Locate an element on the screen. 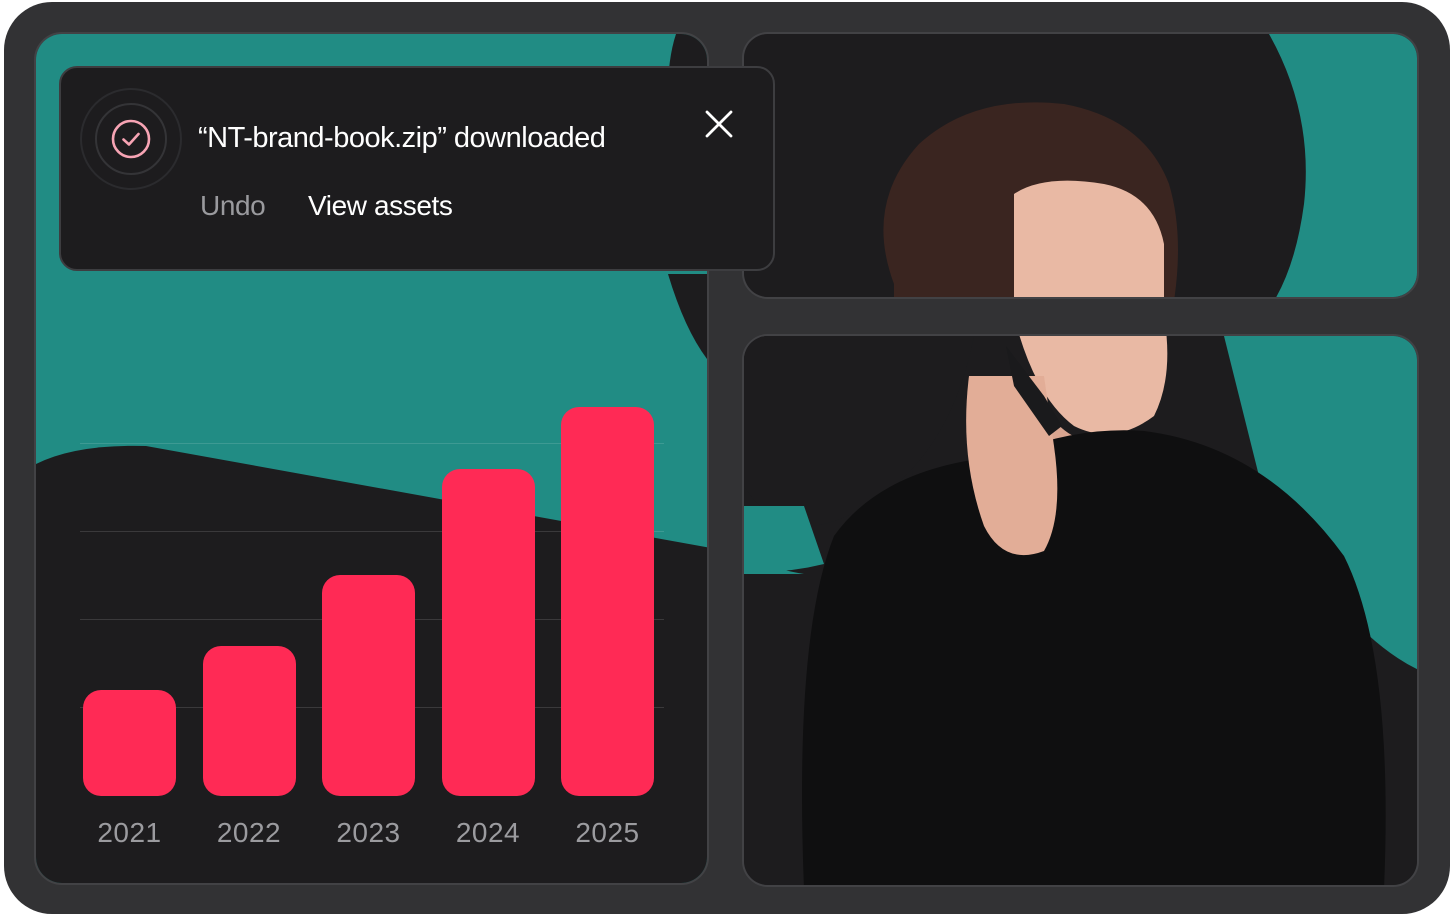 The image size is (1452, 916). bar-2023 is located at coordinates (368, 685).